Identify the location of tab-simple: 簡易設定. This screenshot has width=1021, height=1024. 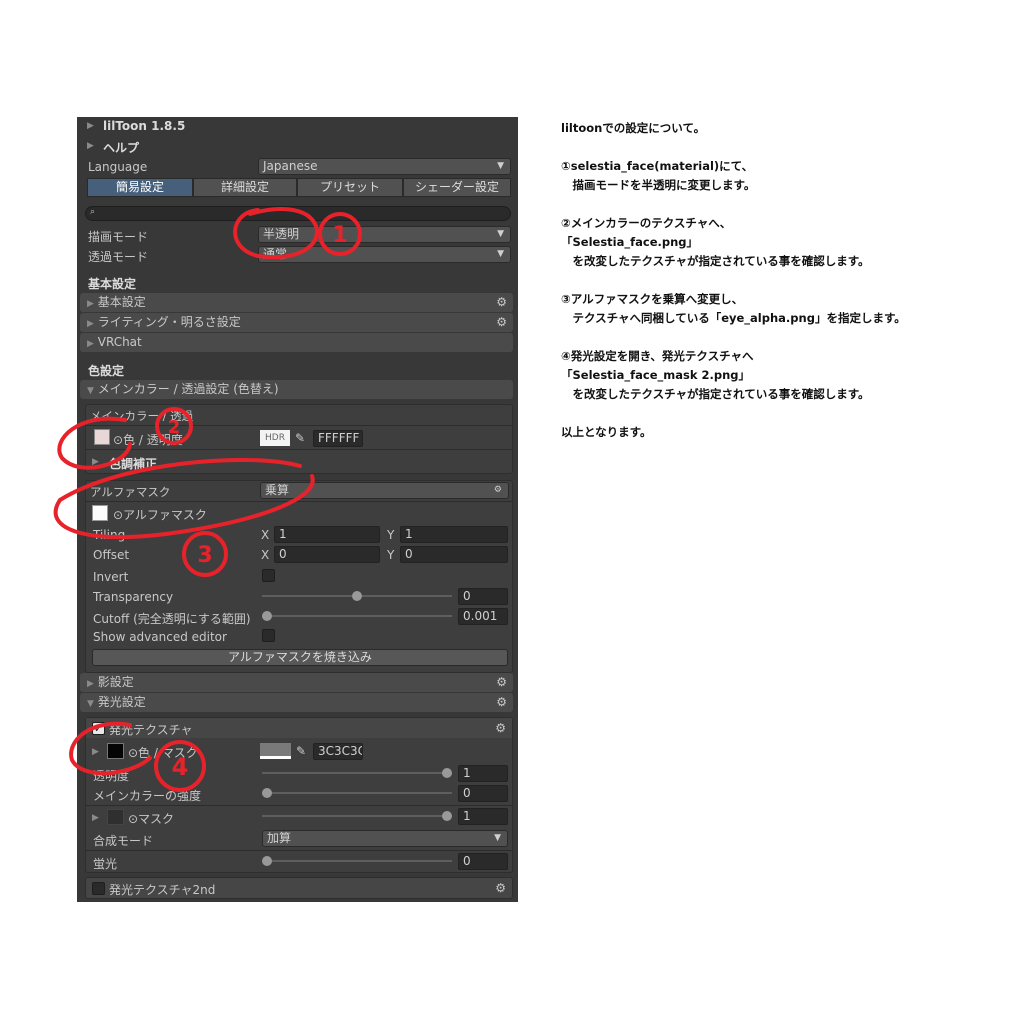
(140, 187).